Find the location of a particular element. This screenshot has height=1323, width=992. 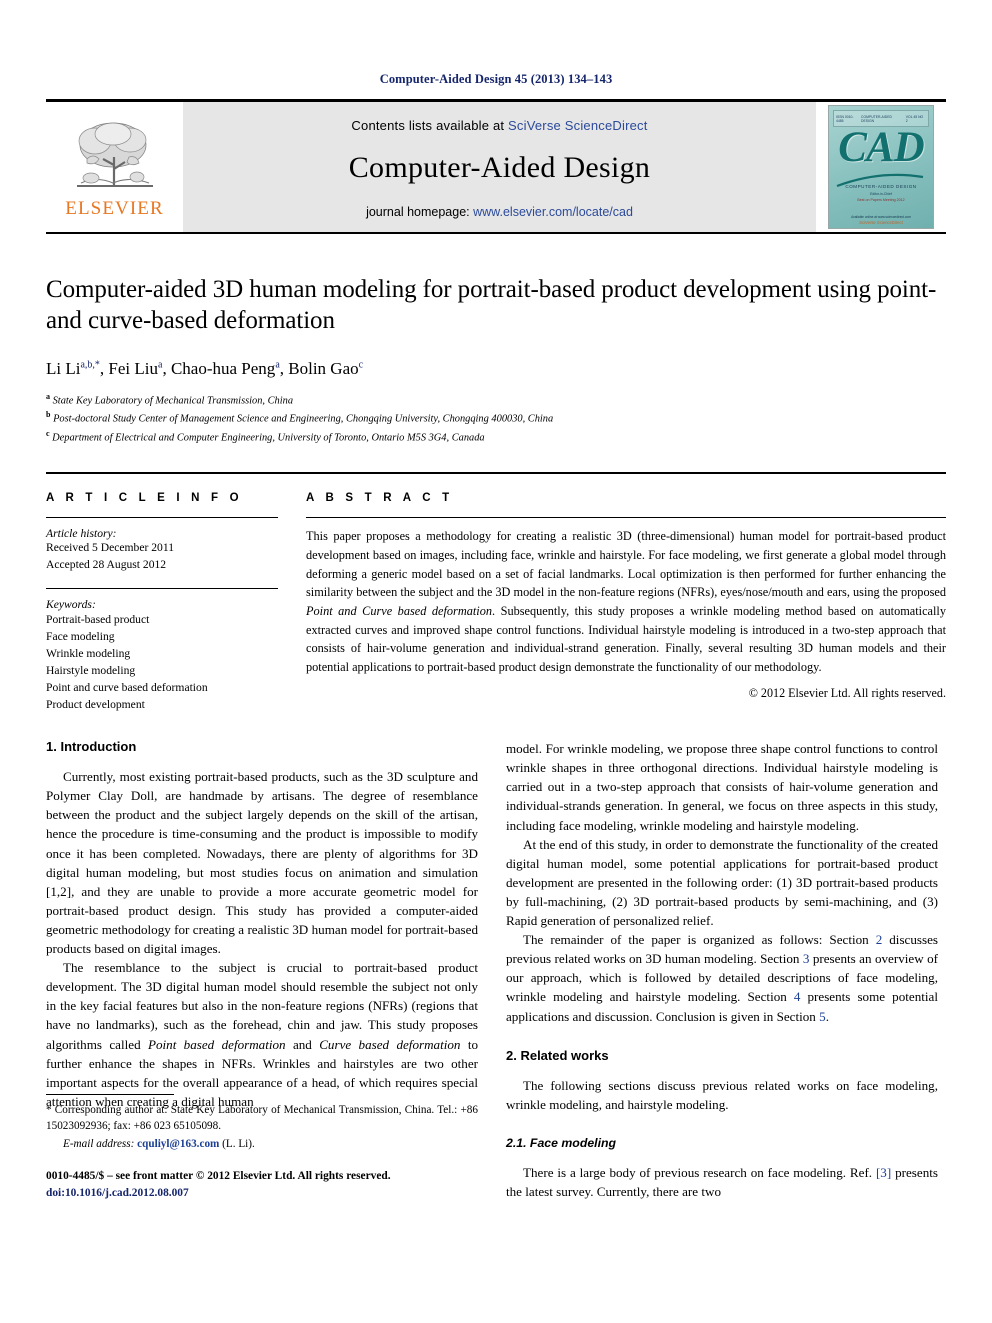

email-note: E-mail address: cquliyl@163.com (L. Li). is located at coordinates (262, 1144).